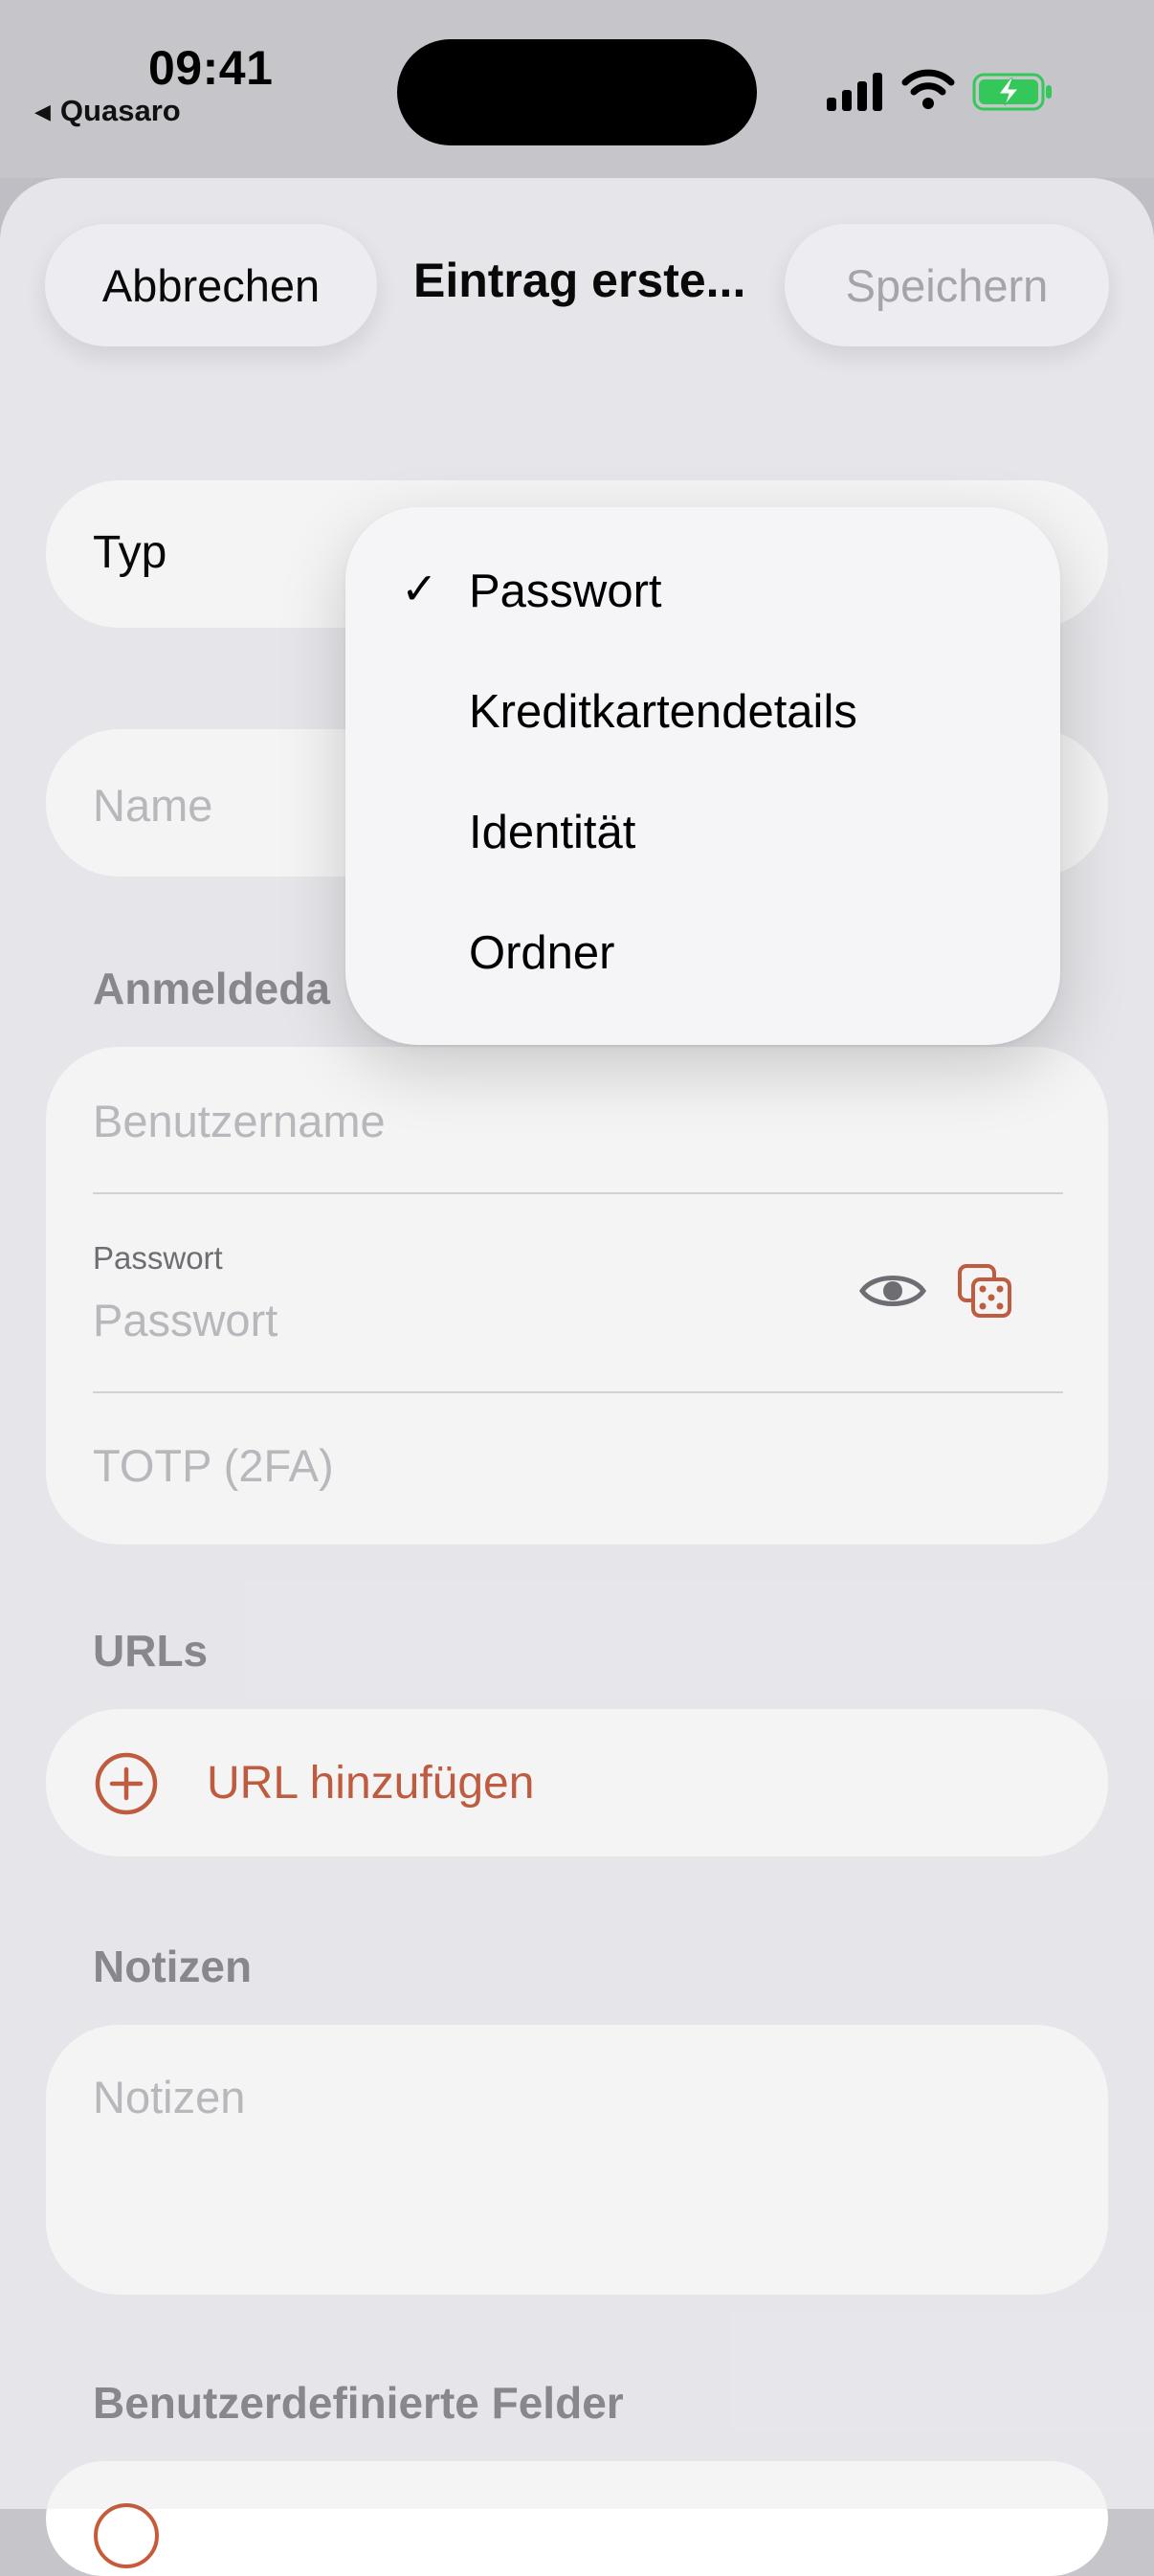 This screenshot has width=1154, height=2576. What do you see at coordinates (892, 1291) in the screenshot?
I see `eye-icon` at bounding box center [892, 1291].